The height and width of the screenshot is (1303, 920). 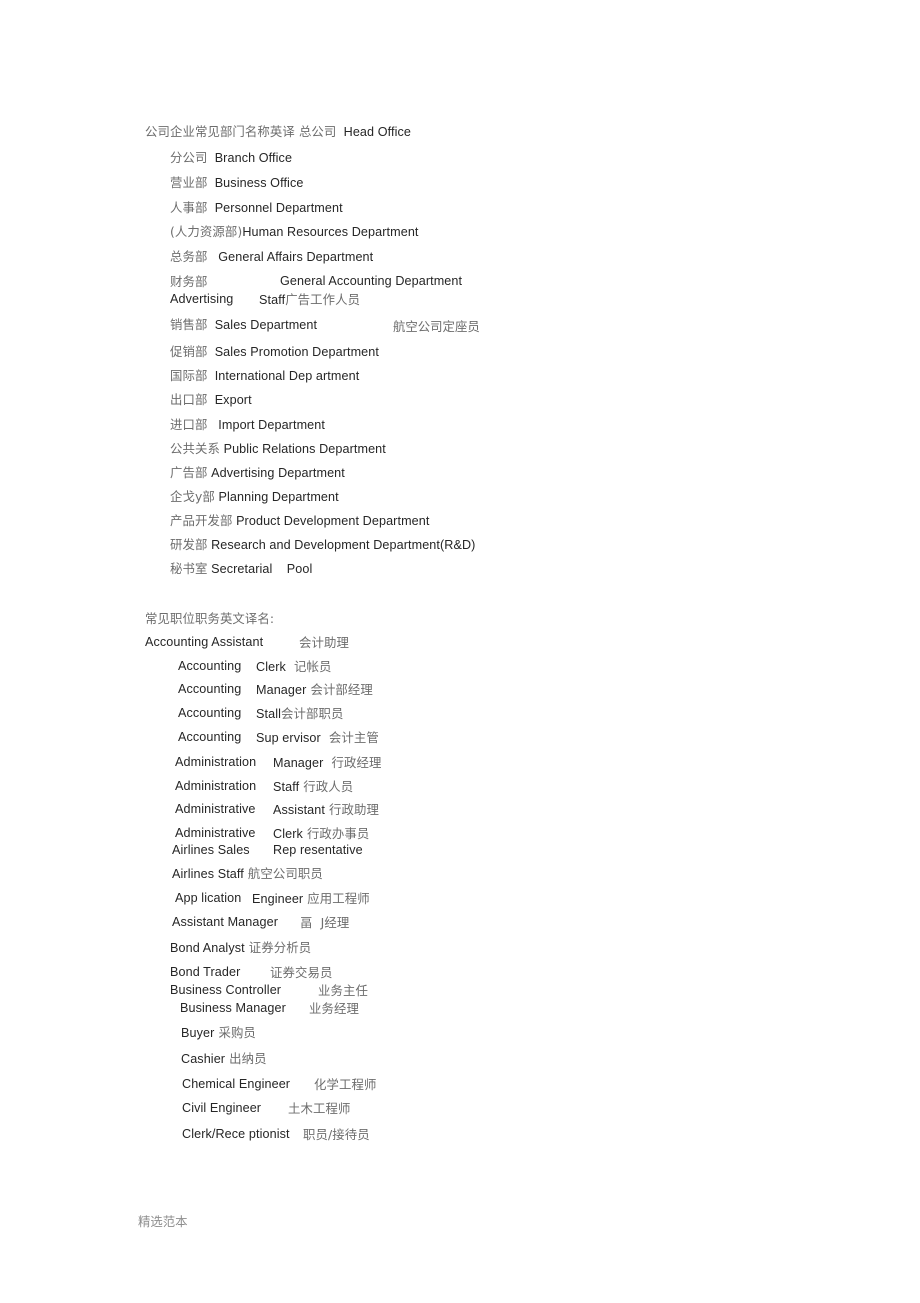 I want to click on title-row-cn: 畐 J经理, so click(x=325, y=922).